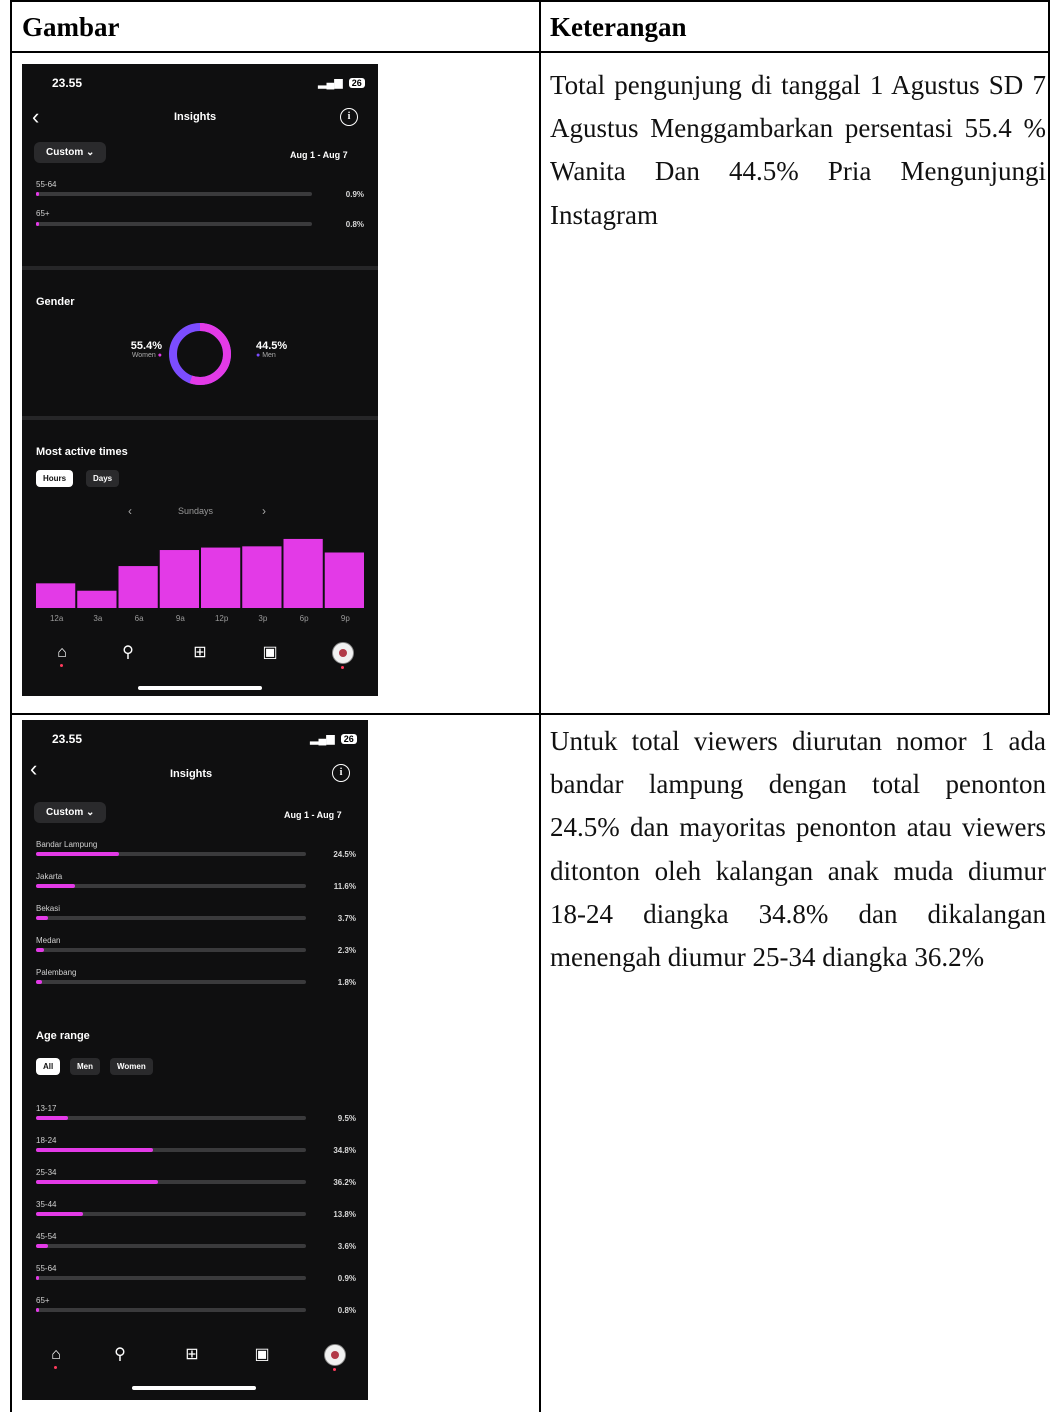 The image size is (1054, 1412). I want to click on bar-9a, so click(179, 579).